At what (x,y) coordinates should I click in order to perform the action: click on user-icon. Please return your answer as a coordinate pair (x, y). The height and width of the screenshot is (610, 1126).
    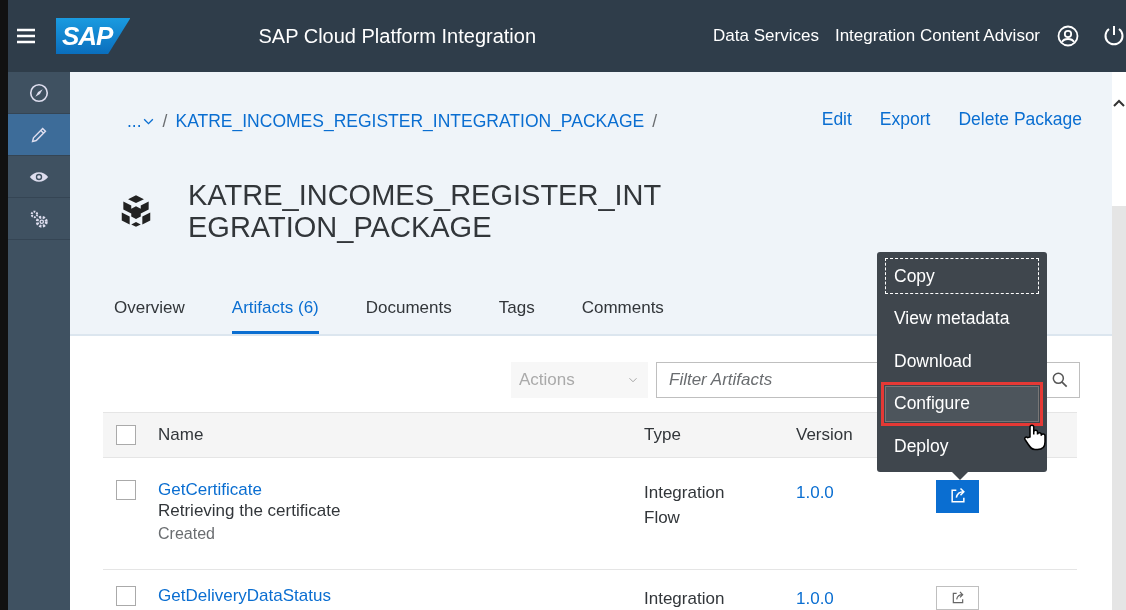
    Looking at the image, I should click on (1068, 36).